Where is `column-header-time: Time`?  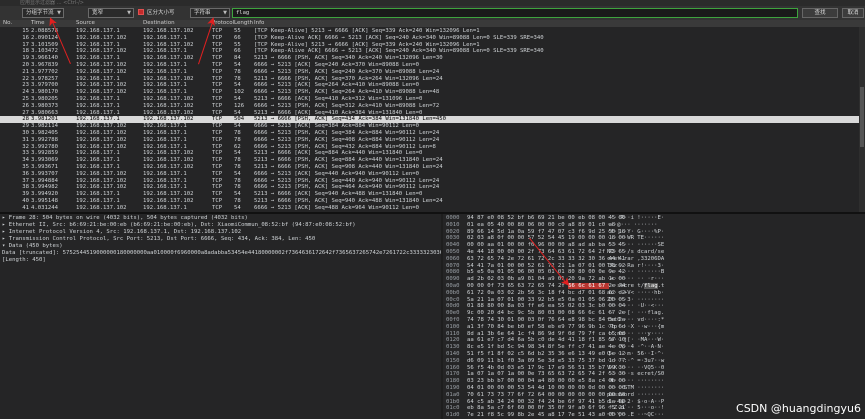
column-header-time: Time is located at coordinates (37, 23).